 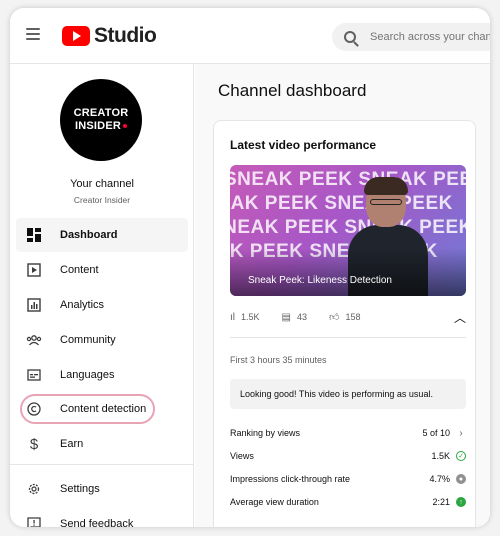 What do you see at coordinates (72, 444) in the screenshot?
I see `sidebar-item-label: Earn` at bounding box center [72, 444].